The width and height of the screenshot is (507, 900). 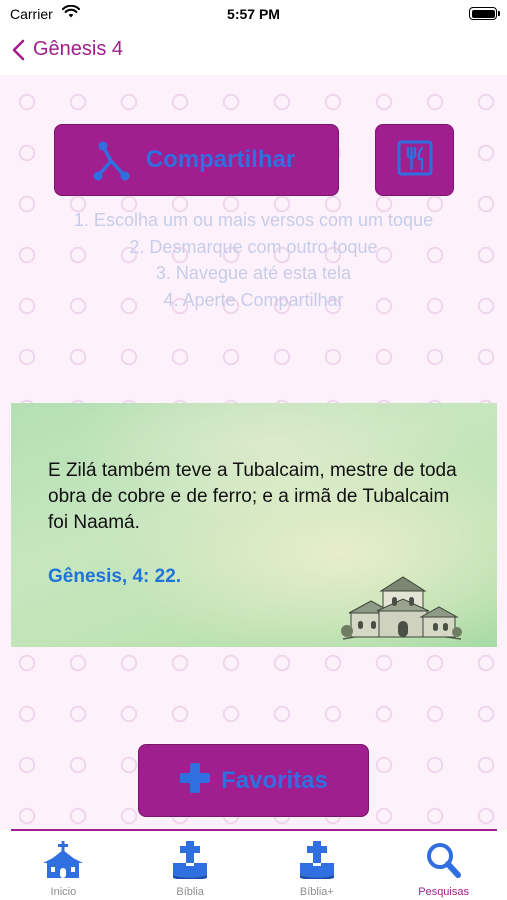 What do you see at coordinates (195, 780) in the screenshot?
I see `plus-icon` at bounding box center [195, 780].